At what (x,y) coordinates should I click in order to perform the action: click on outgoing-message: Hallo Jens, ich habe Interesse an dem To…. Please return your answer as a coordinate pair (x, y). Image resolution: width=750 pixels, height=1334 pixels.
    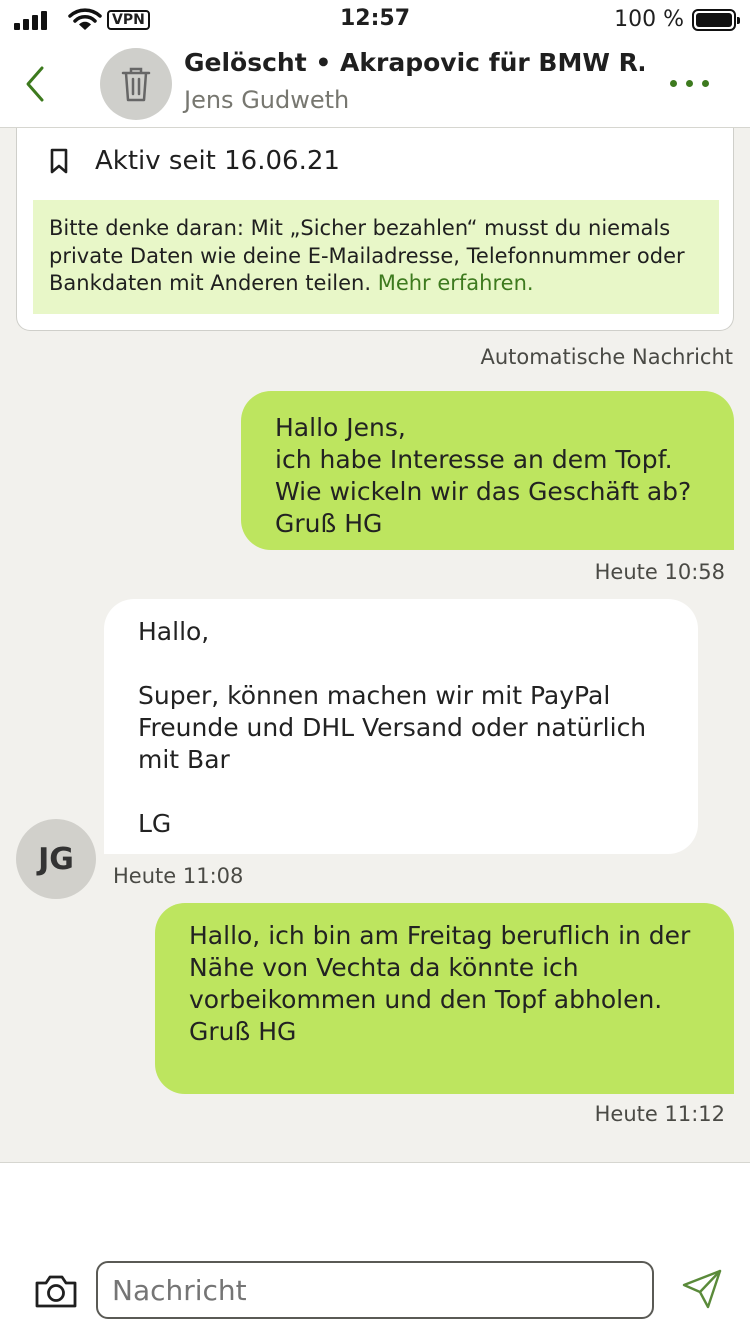
    Looking at the image, I should click on (487, 470).